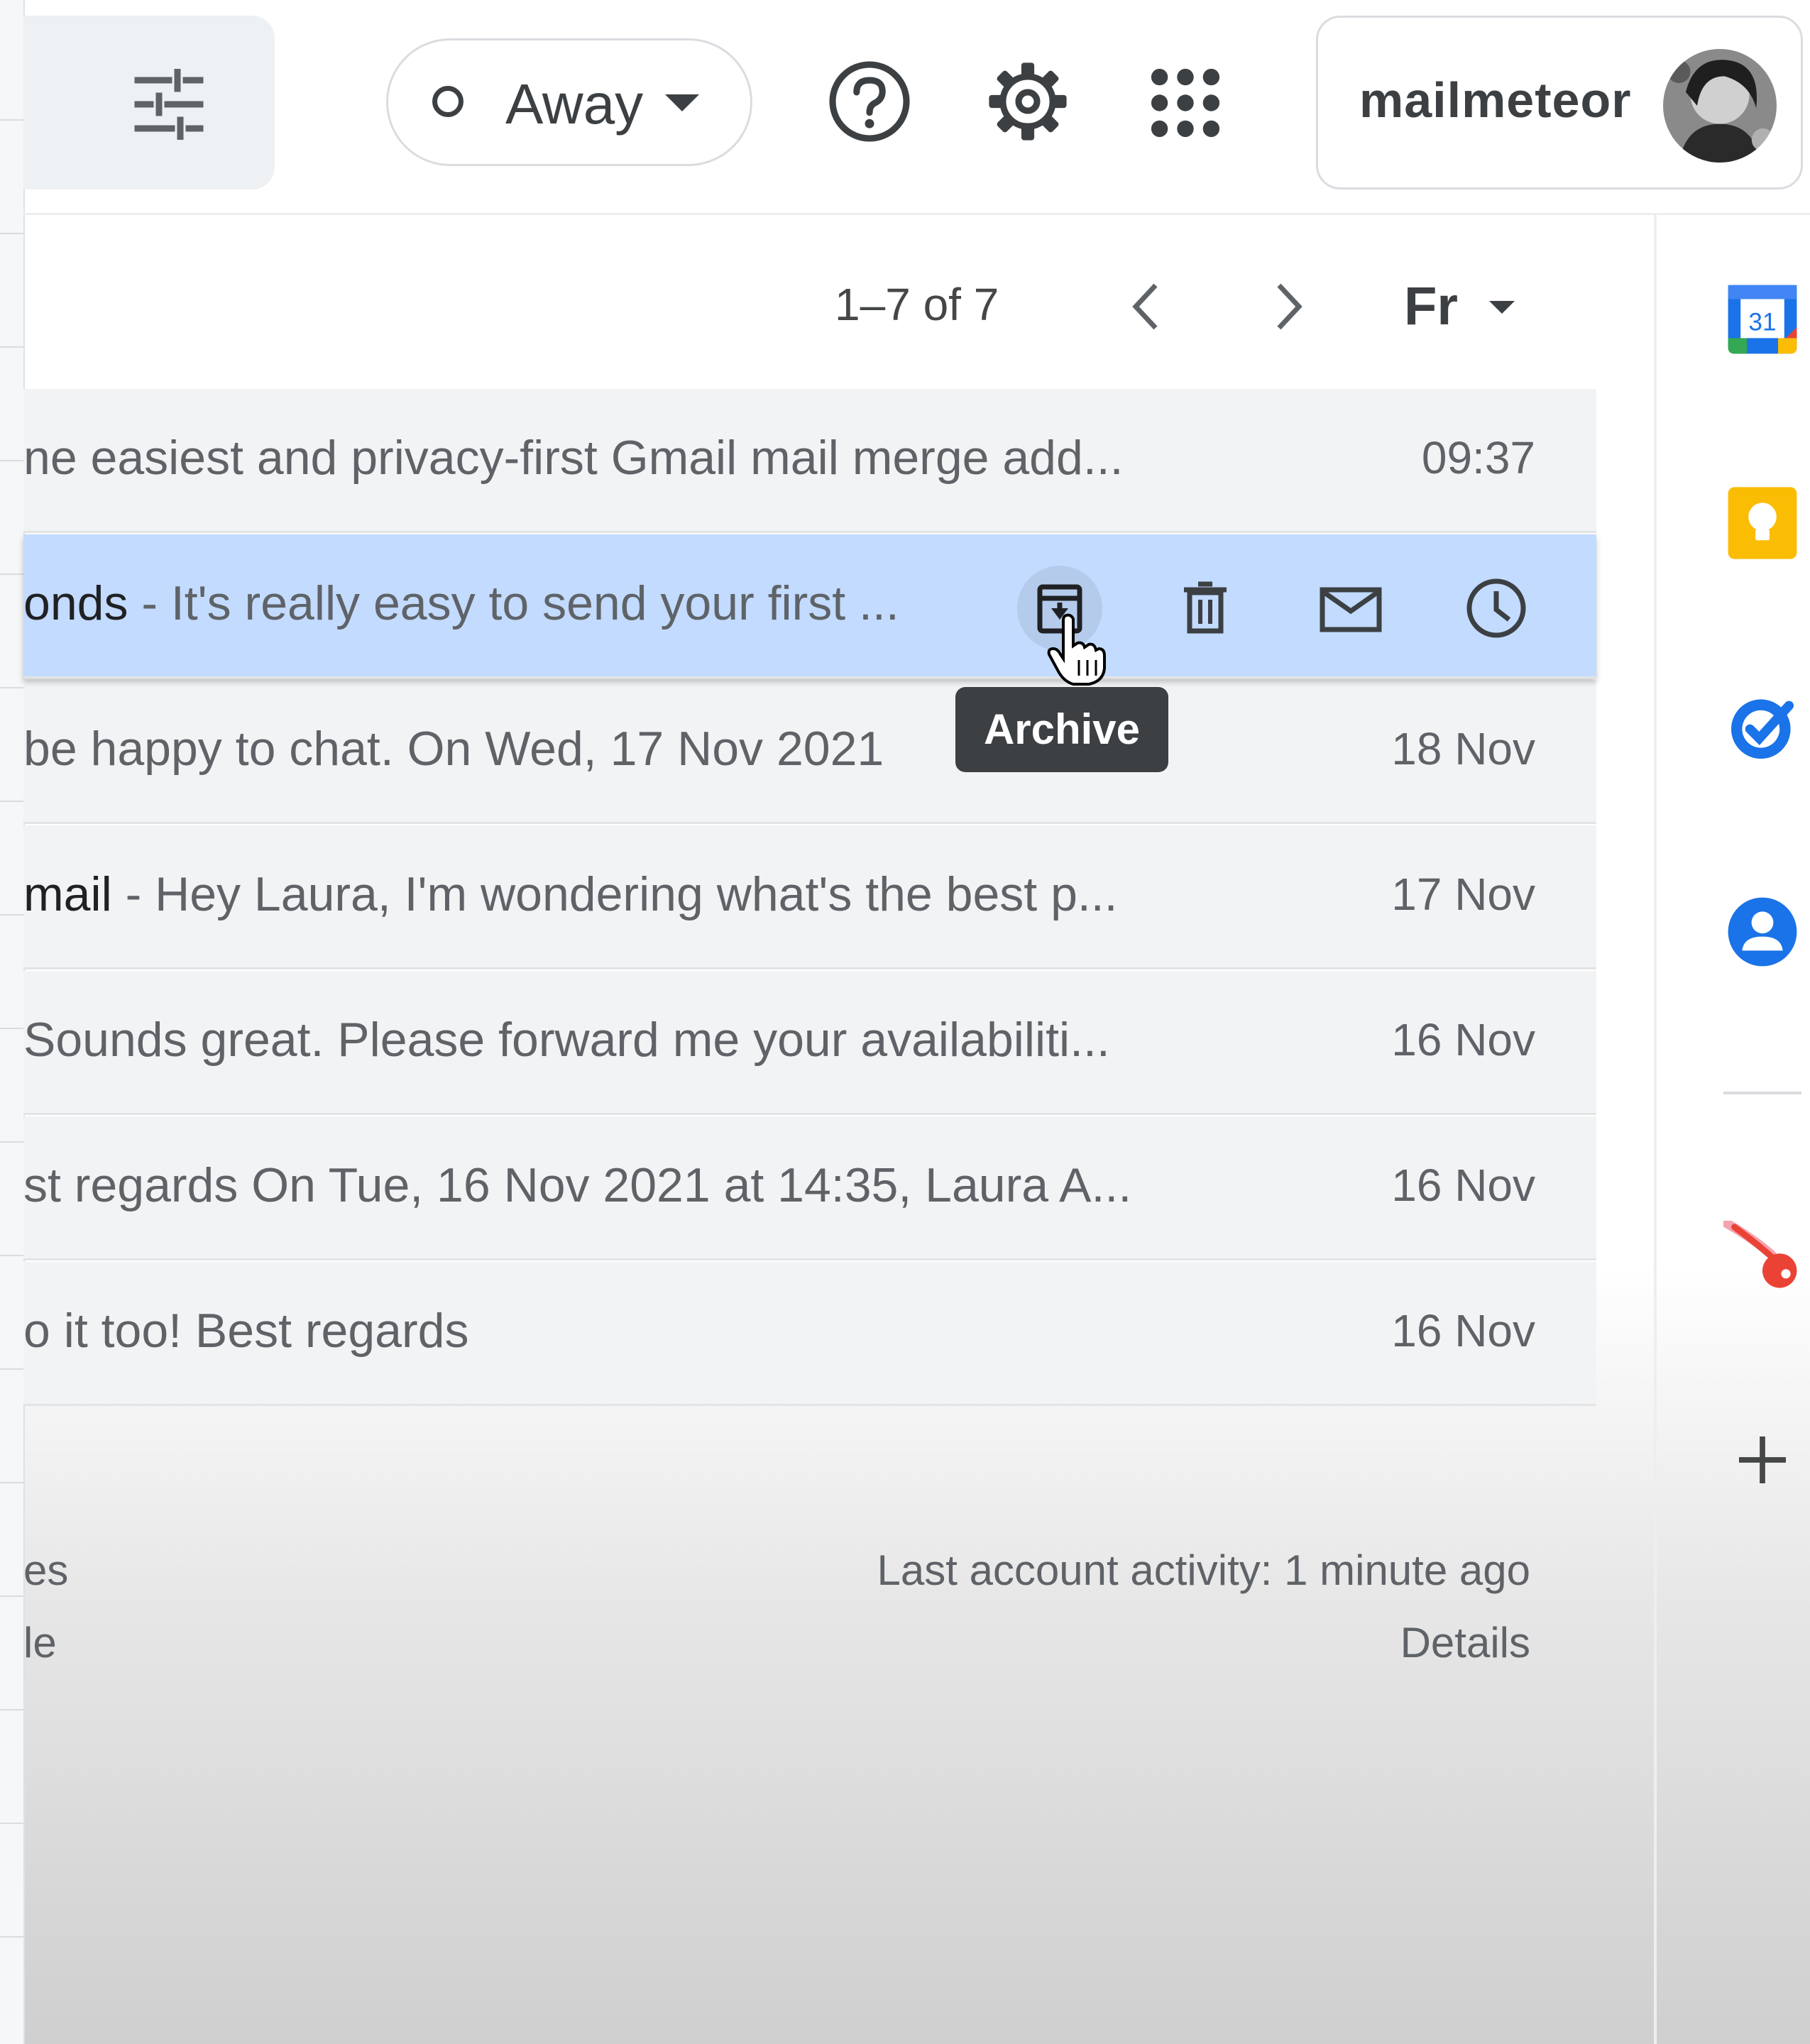 This screenshot has height=2044, width=1810. I want to click on message-sender: onds, so click(75, 603).